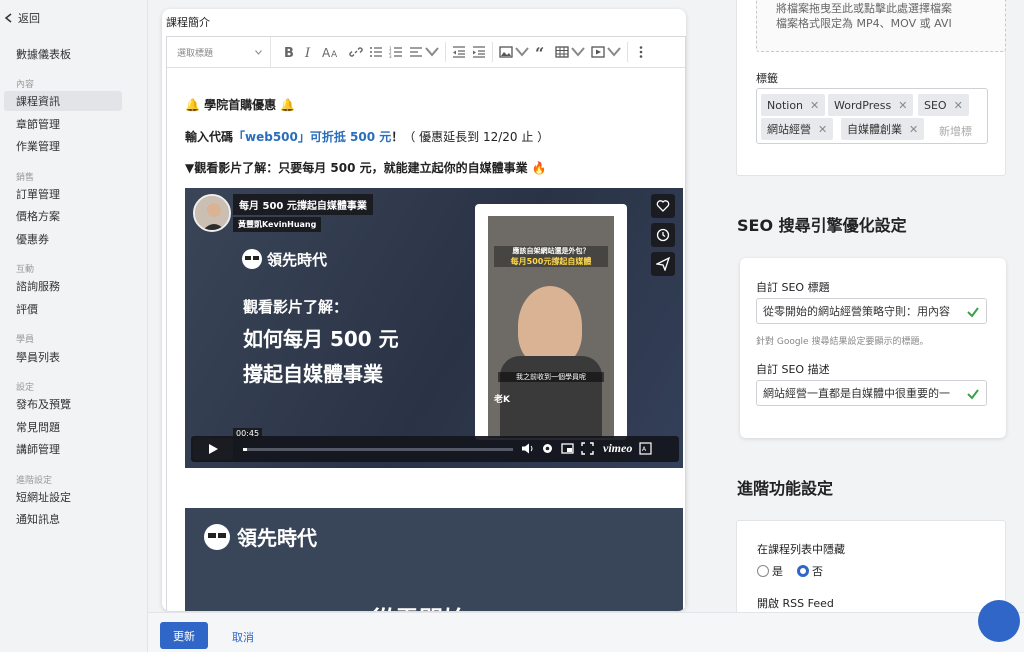 The height and width of the screenshot is (652, 1024). Describe the element at coordinates (63, 146) in the screenshot. I see `sidebar-item-assignments: 作業管理` at that location.